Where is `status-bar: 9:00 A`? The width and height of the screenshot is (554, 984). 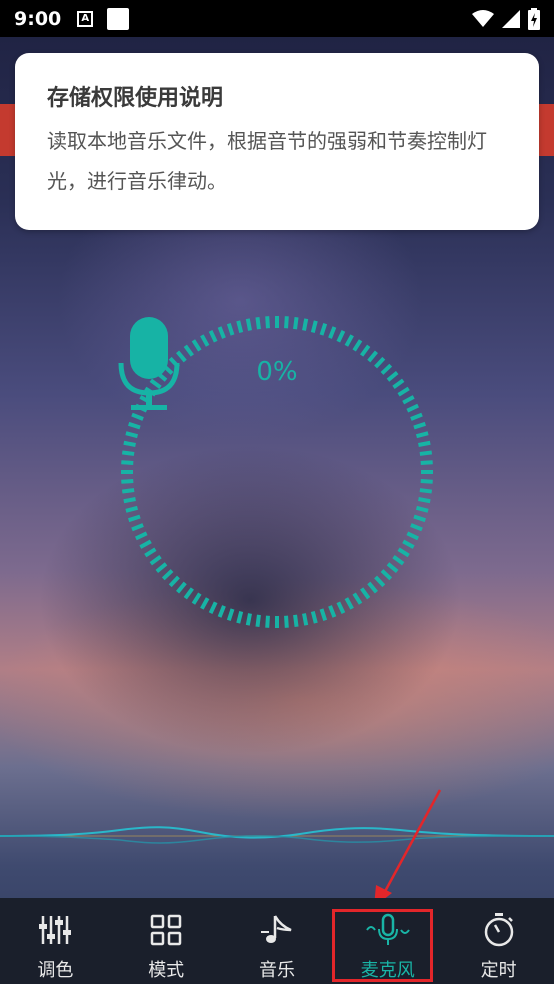
status-bar: 9:00 A is located at coordinates (277, 18).